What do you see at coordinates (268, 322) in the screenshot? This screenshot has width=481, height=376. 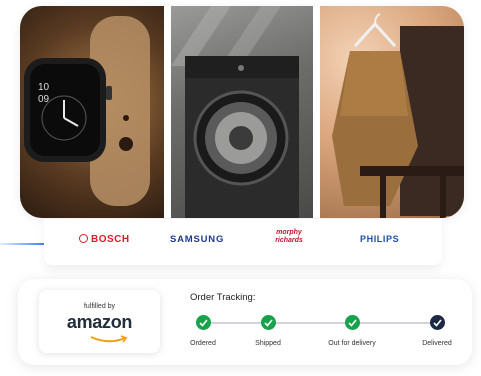 I see `step-shipped-icon` at bounding box center [268, 322].